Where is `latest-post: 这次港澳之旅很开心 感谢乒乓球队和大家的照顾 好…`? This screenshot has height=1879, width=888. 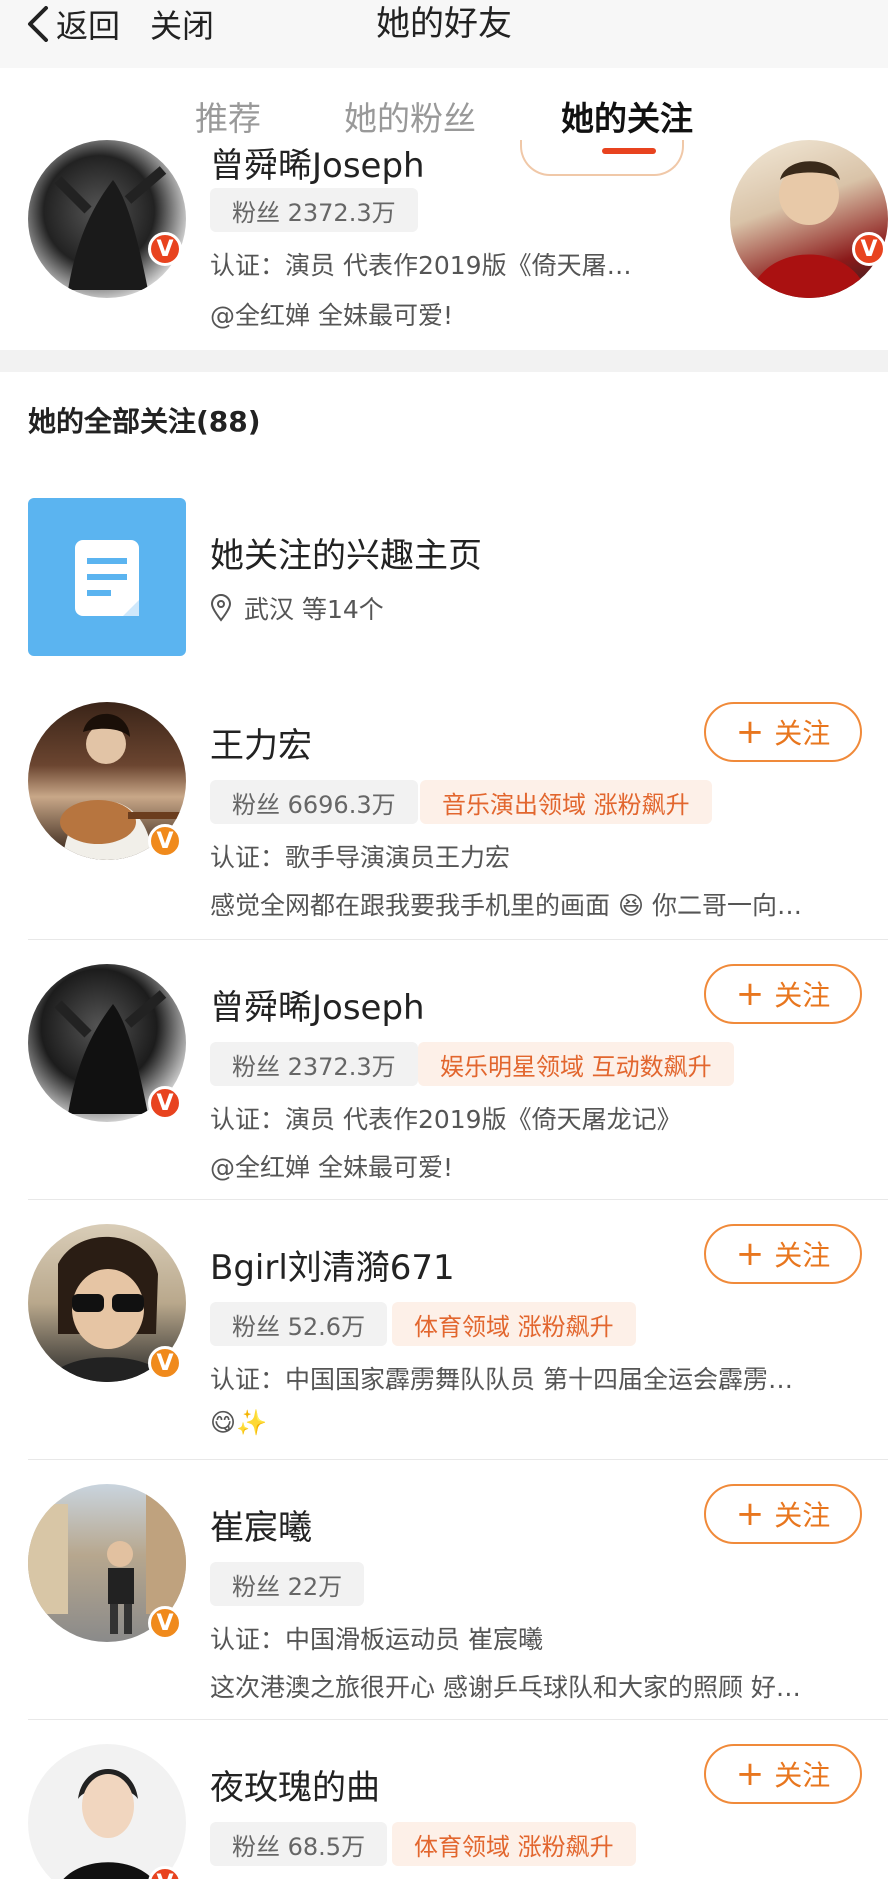
latest-post: 这次港澳之旅很开心 感谢乒乓球队和大家的照顾 好… is located at coordinates (505, 1687).